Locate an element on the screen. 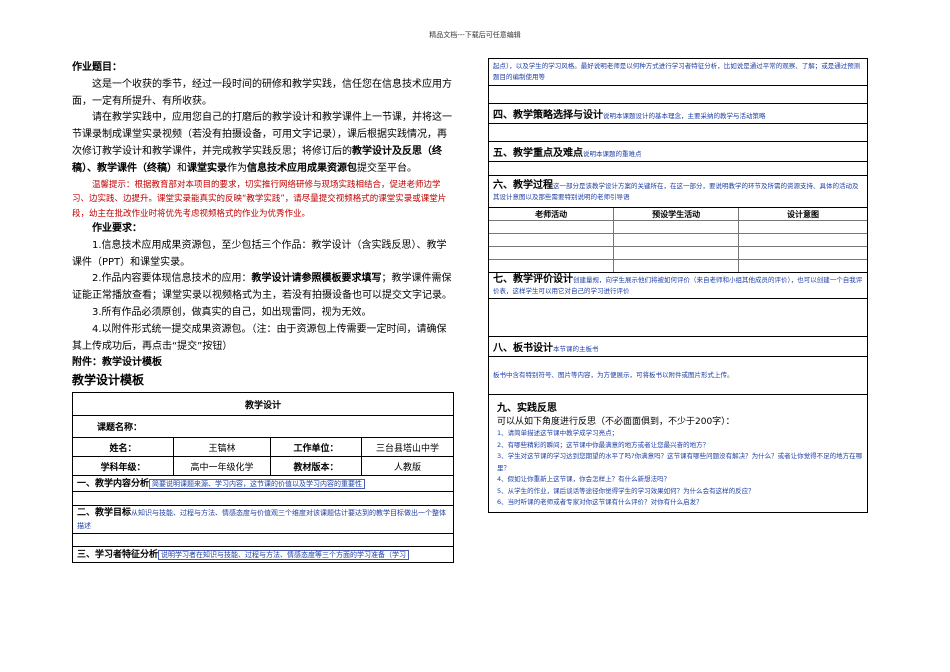  section-2-title: 二、教学目标 is located at coordinates (104, 512).